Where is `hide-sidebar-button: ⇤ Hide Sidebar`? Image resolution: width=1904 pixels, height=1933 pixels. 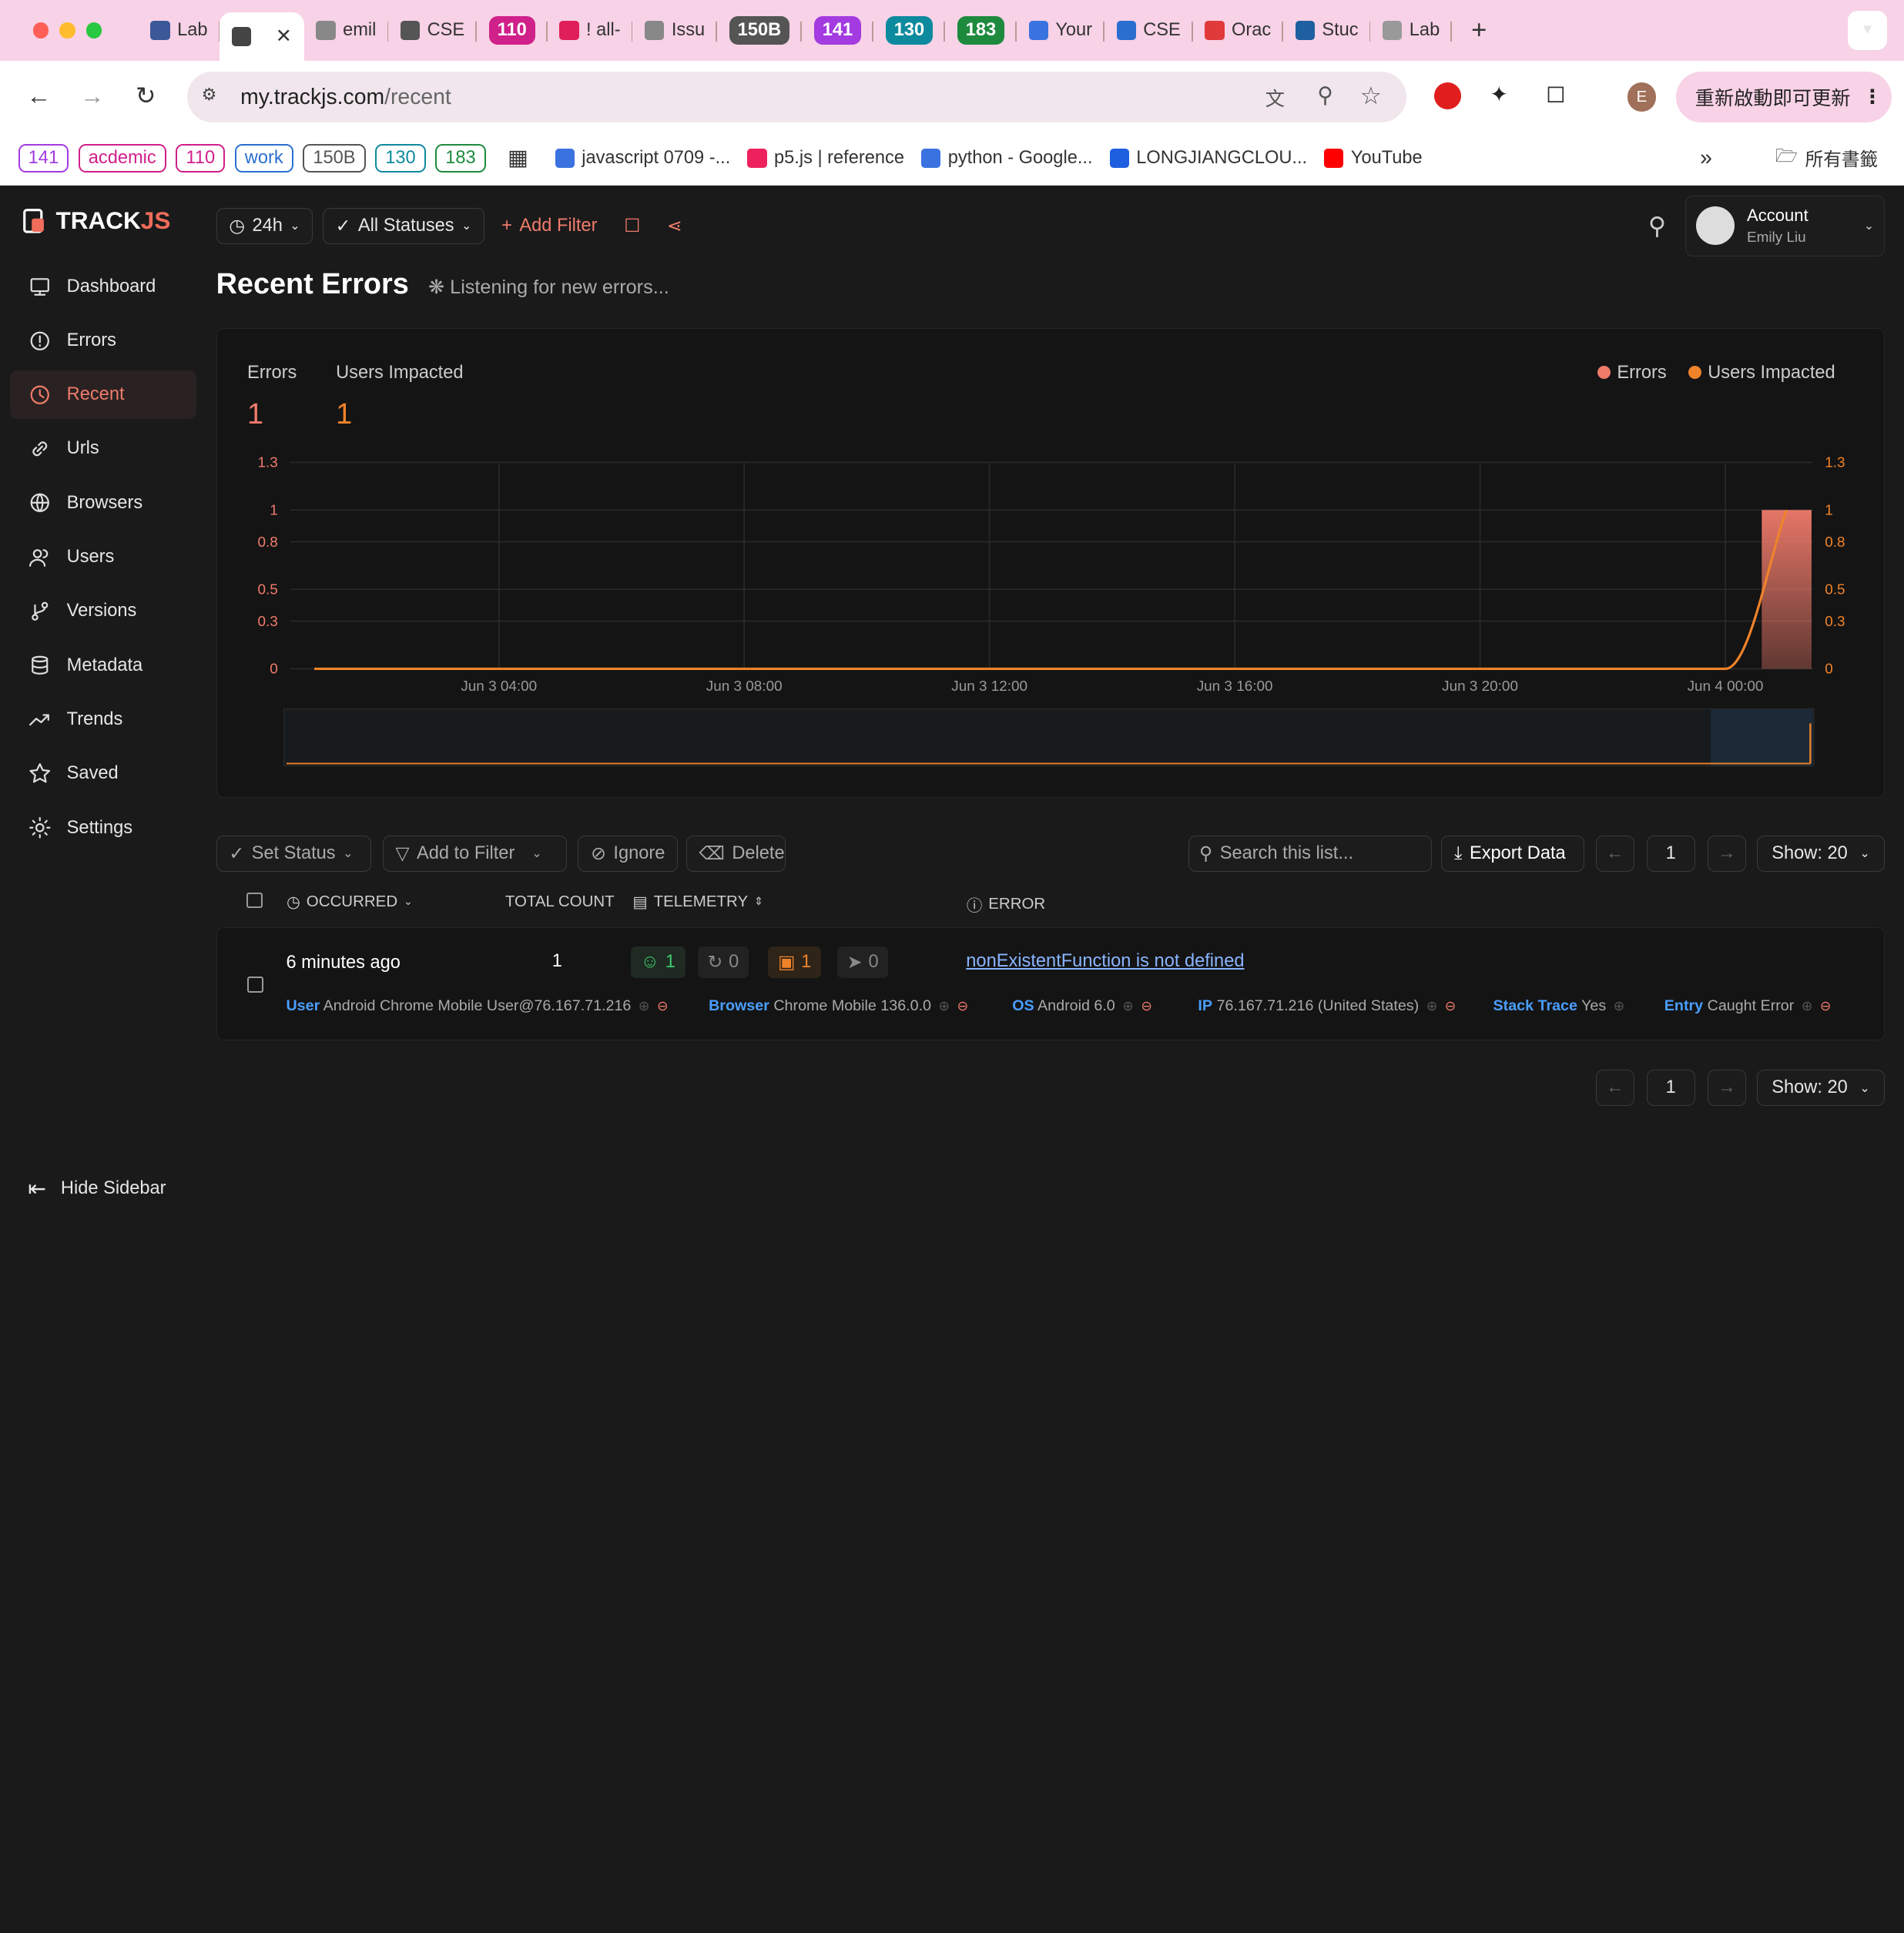 hide-sidebar-button: ⇤ Hide Sidebar is located at coordinates (97, 1189).